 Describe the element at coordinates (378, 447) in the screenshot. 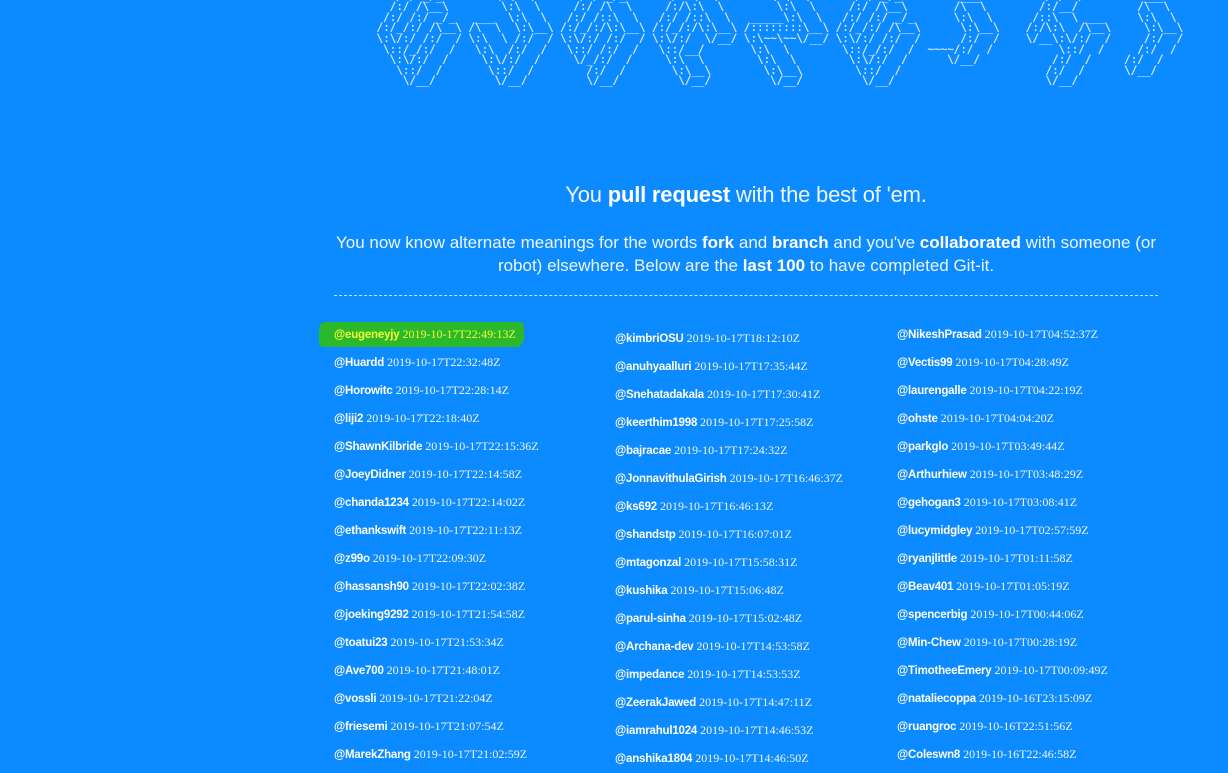

I see `github-username-link: @ShawnKilbride` at that location.